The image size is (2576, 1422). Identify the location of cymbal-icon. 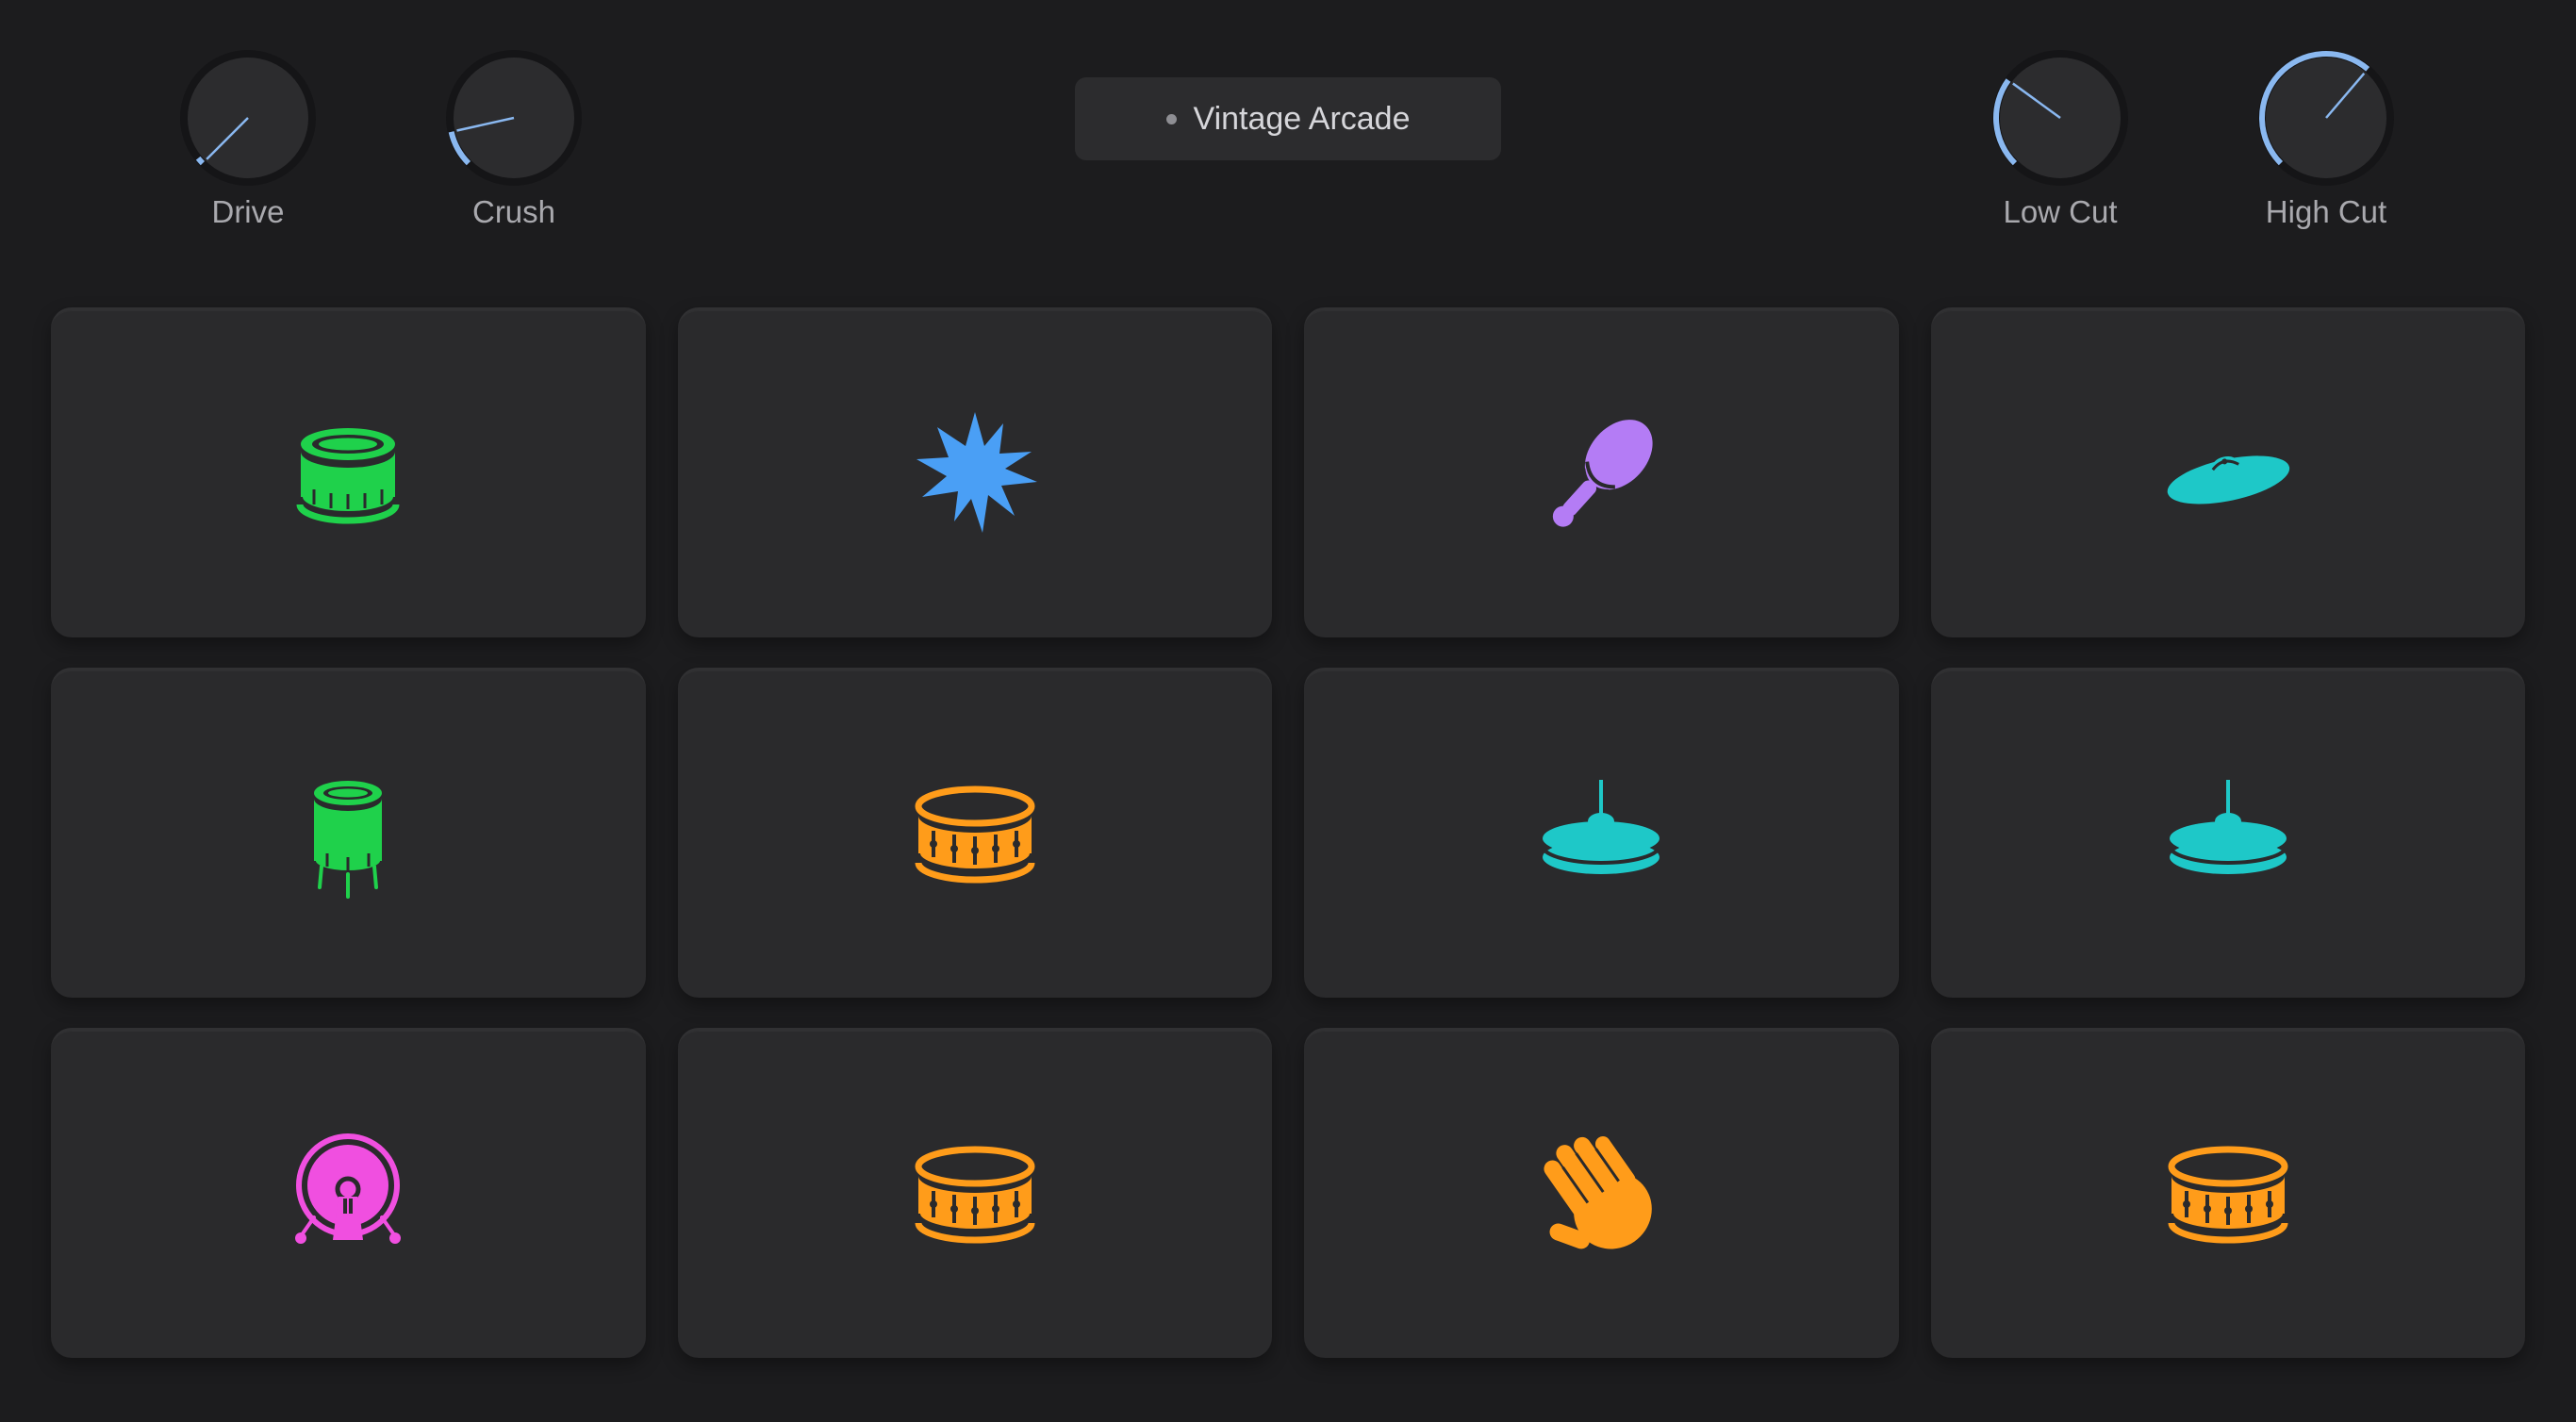
(2228, 479).